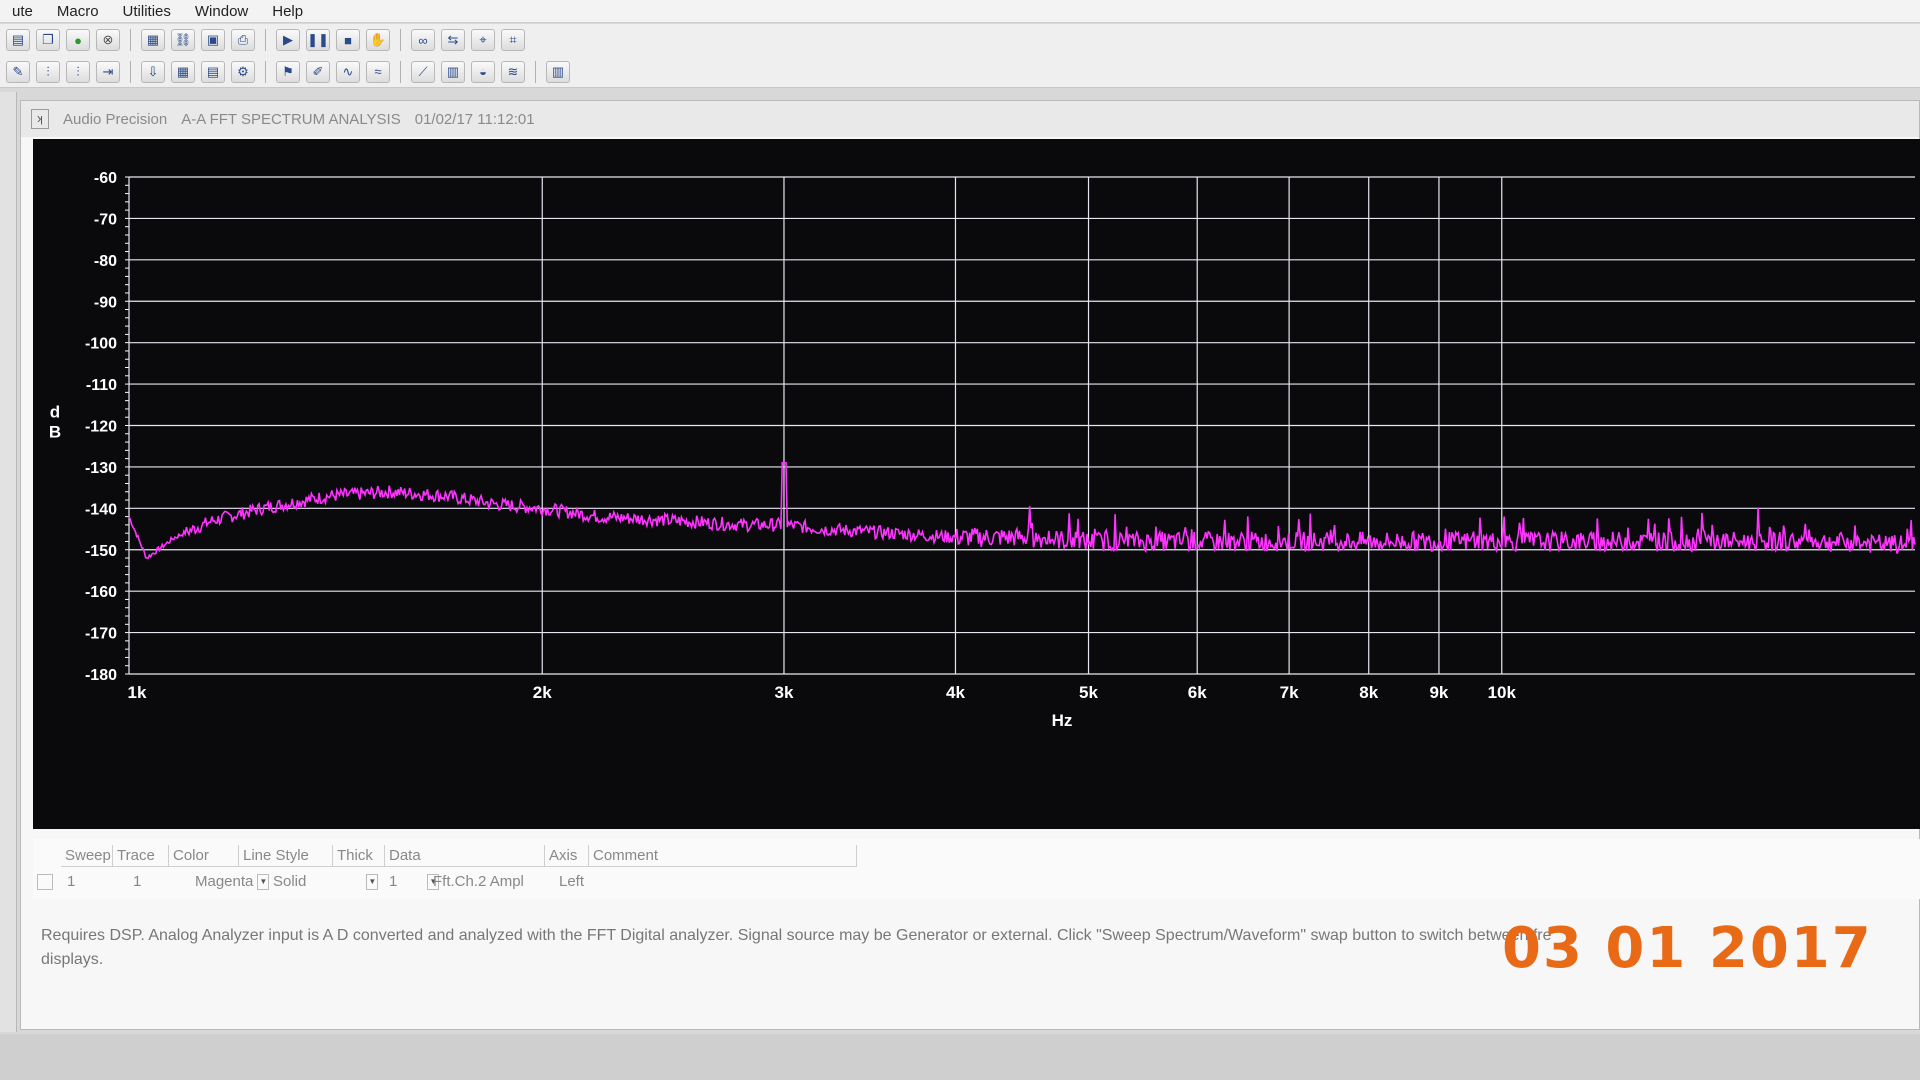 The height and width of the screenshot is (1080, 1920). What do you see at coordinates (101, 675) in the screenshot?
I see `y-tick-label: -180` at bounding box center [101, 675].